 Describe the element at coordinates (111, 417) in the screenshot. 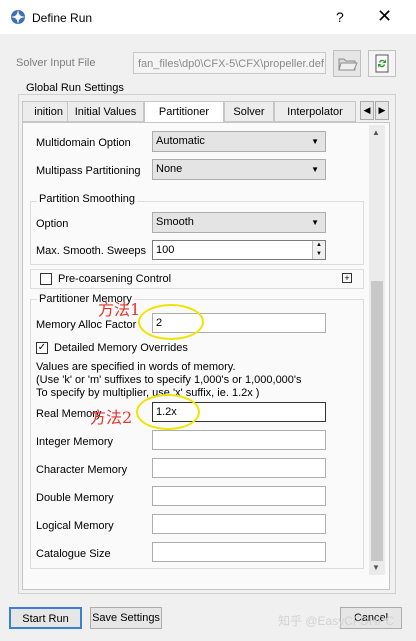

I see `annotation-method-2: 方法2` at that location.